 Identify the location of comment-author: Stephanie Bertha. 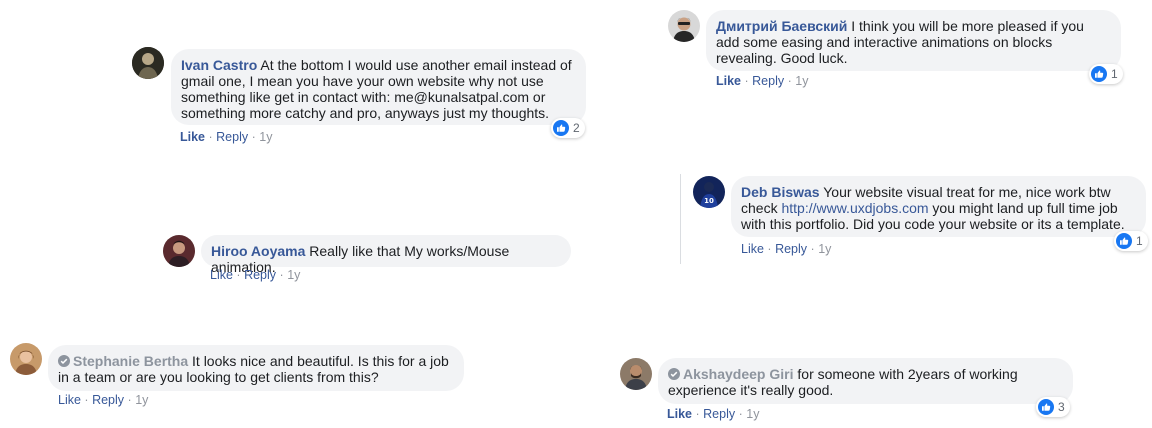
(130, 361).